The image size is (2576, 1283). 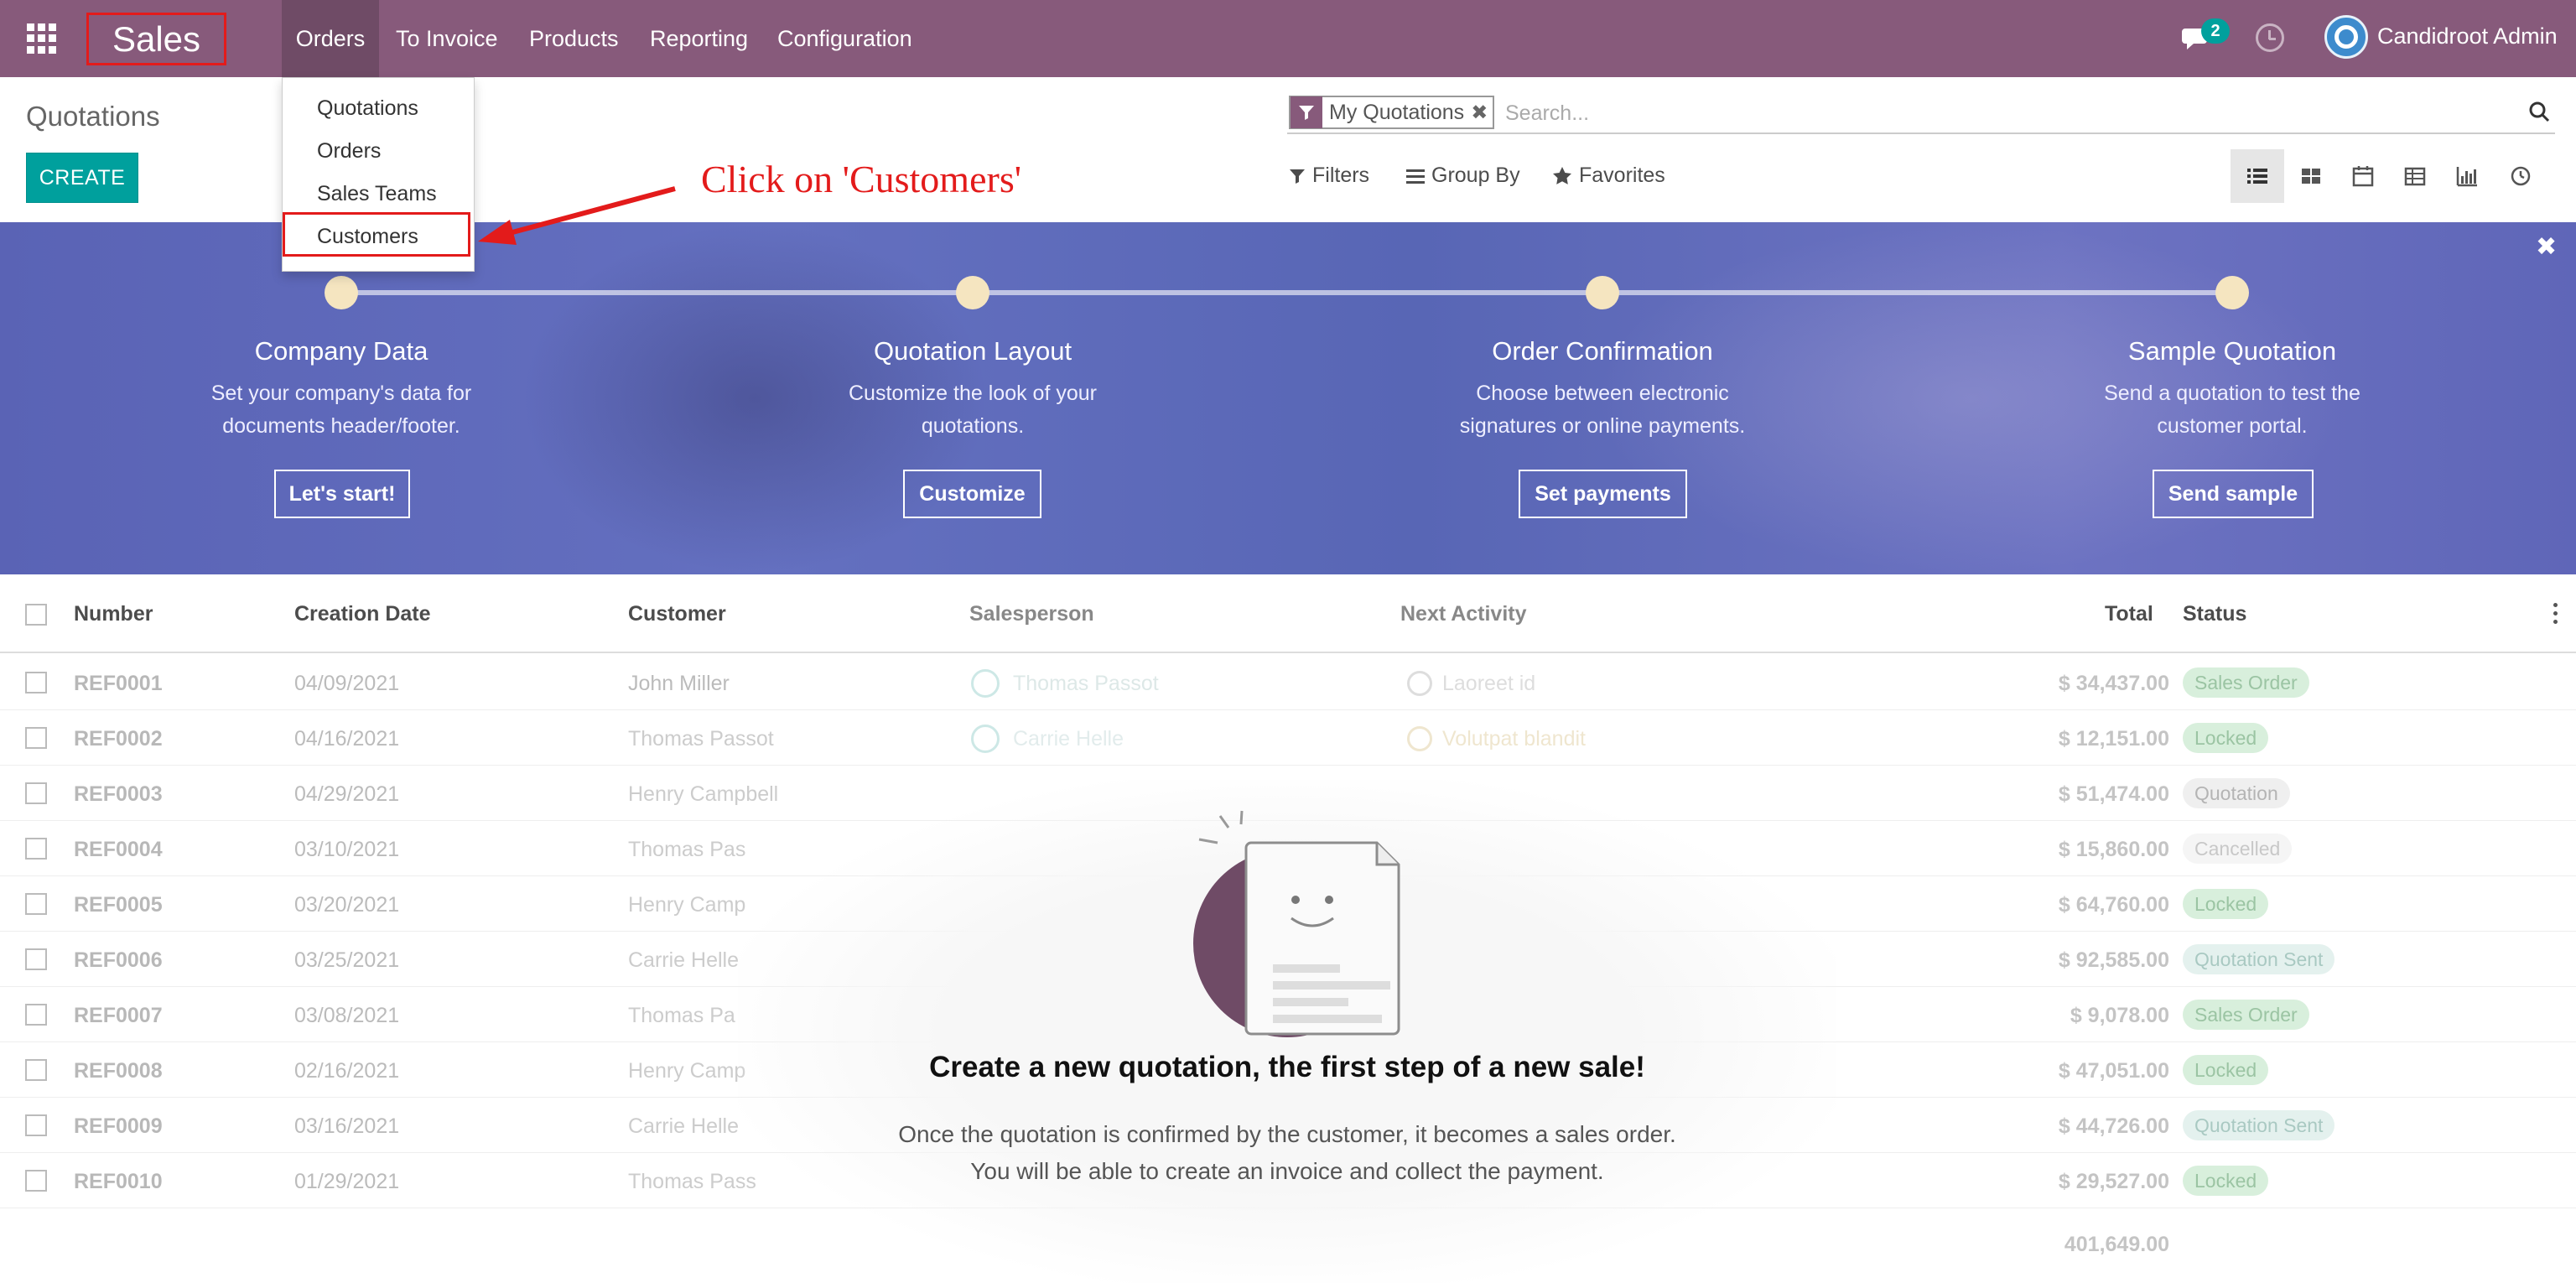 What do you see at coordinates (683, 960) in the screenshot?
I see `cell-customer: Carrie Helle` at bounding box center [683, 960].